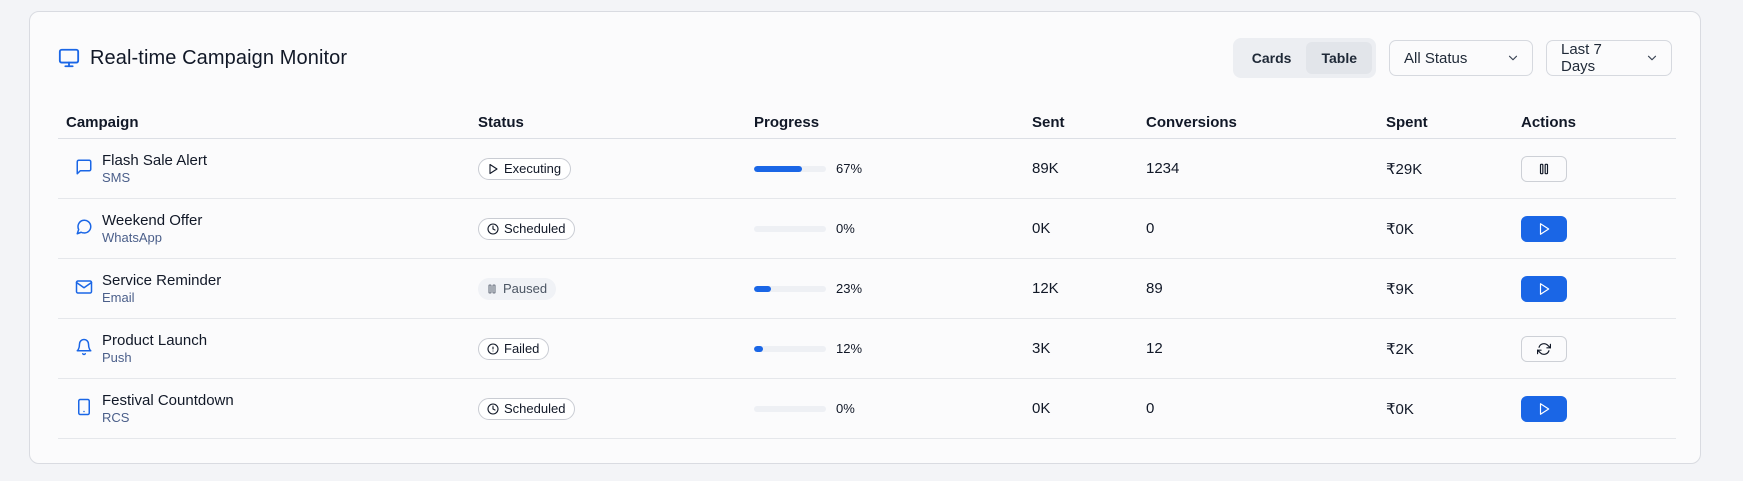 The width and height of the screenshot is (1743, 481). What do you see at coordinates (272, 408) in the screenshot?
I see `campaign-info: Festival Countdown RCS` at bounding box center [272, 408].